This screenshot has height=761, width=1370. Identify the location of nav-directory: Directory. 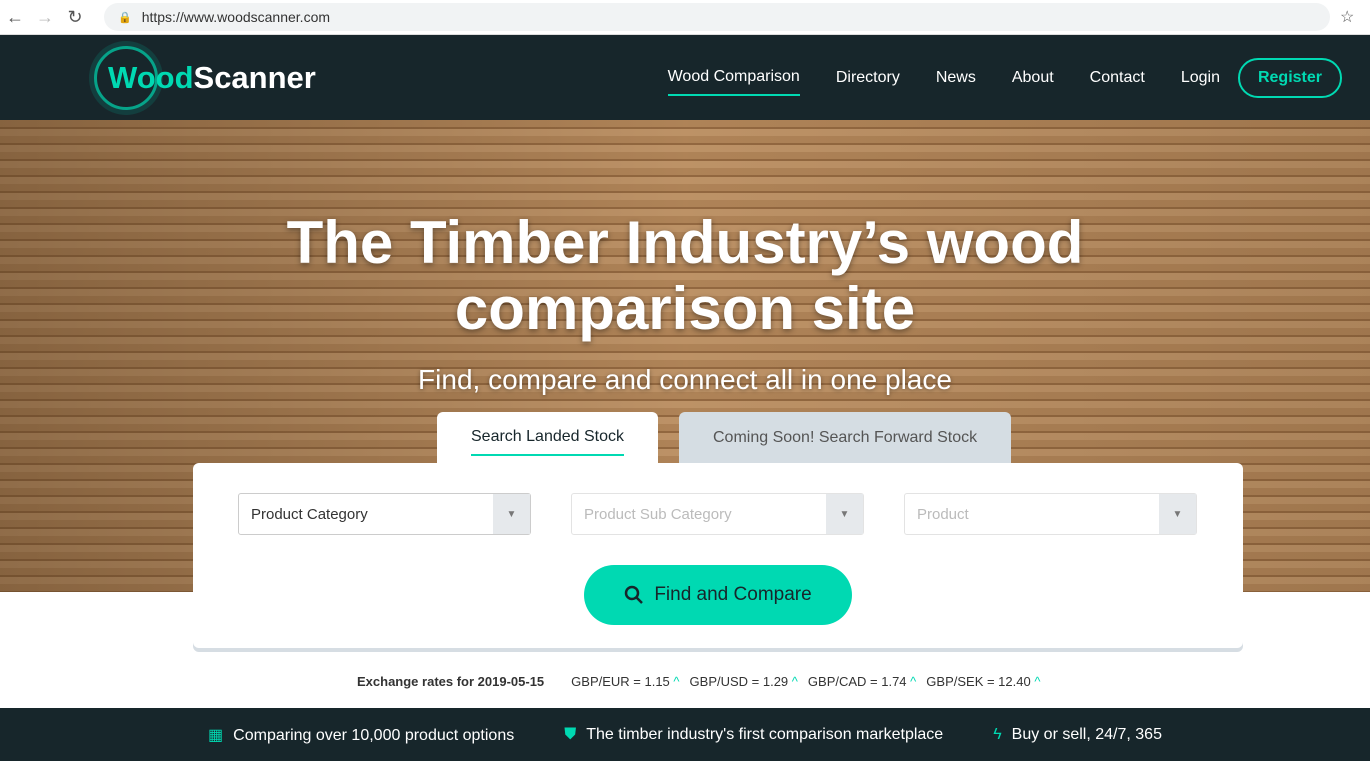
(868, 78).